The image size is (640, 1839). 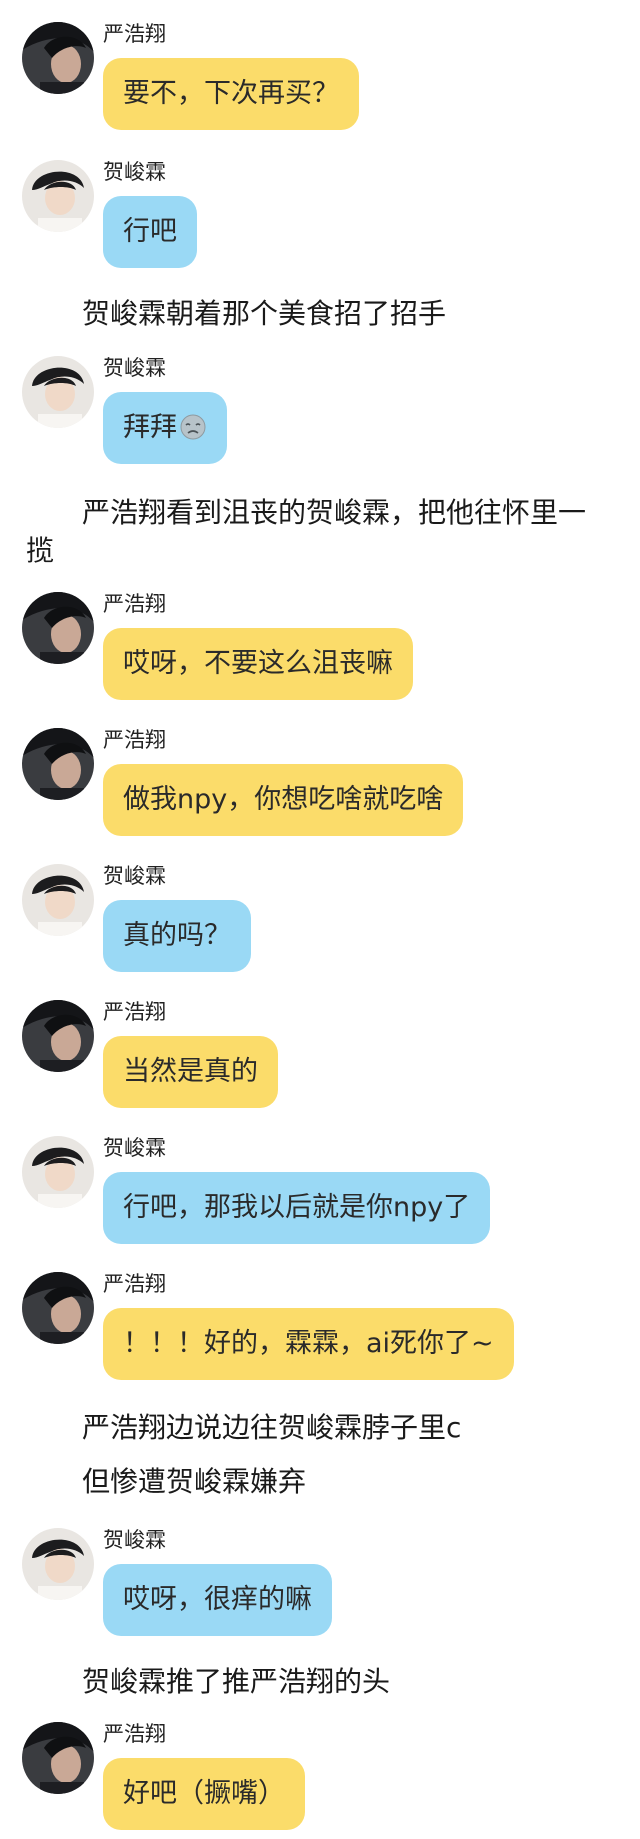 I want to click on narration-text: 严浩翔边说边往贺峻霖脖子里c, so click(x=272, y=1427).